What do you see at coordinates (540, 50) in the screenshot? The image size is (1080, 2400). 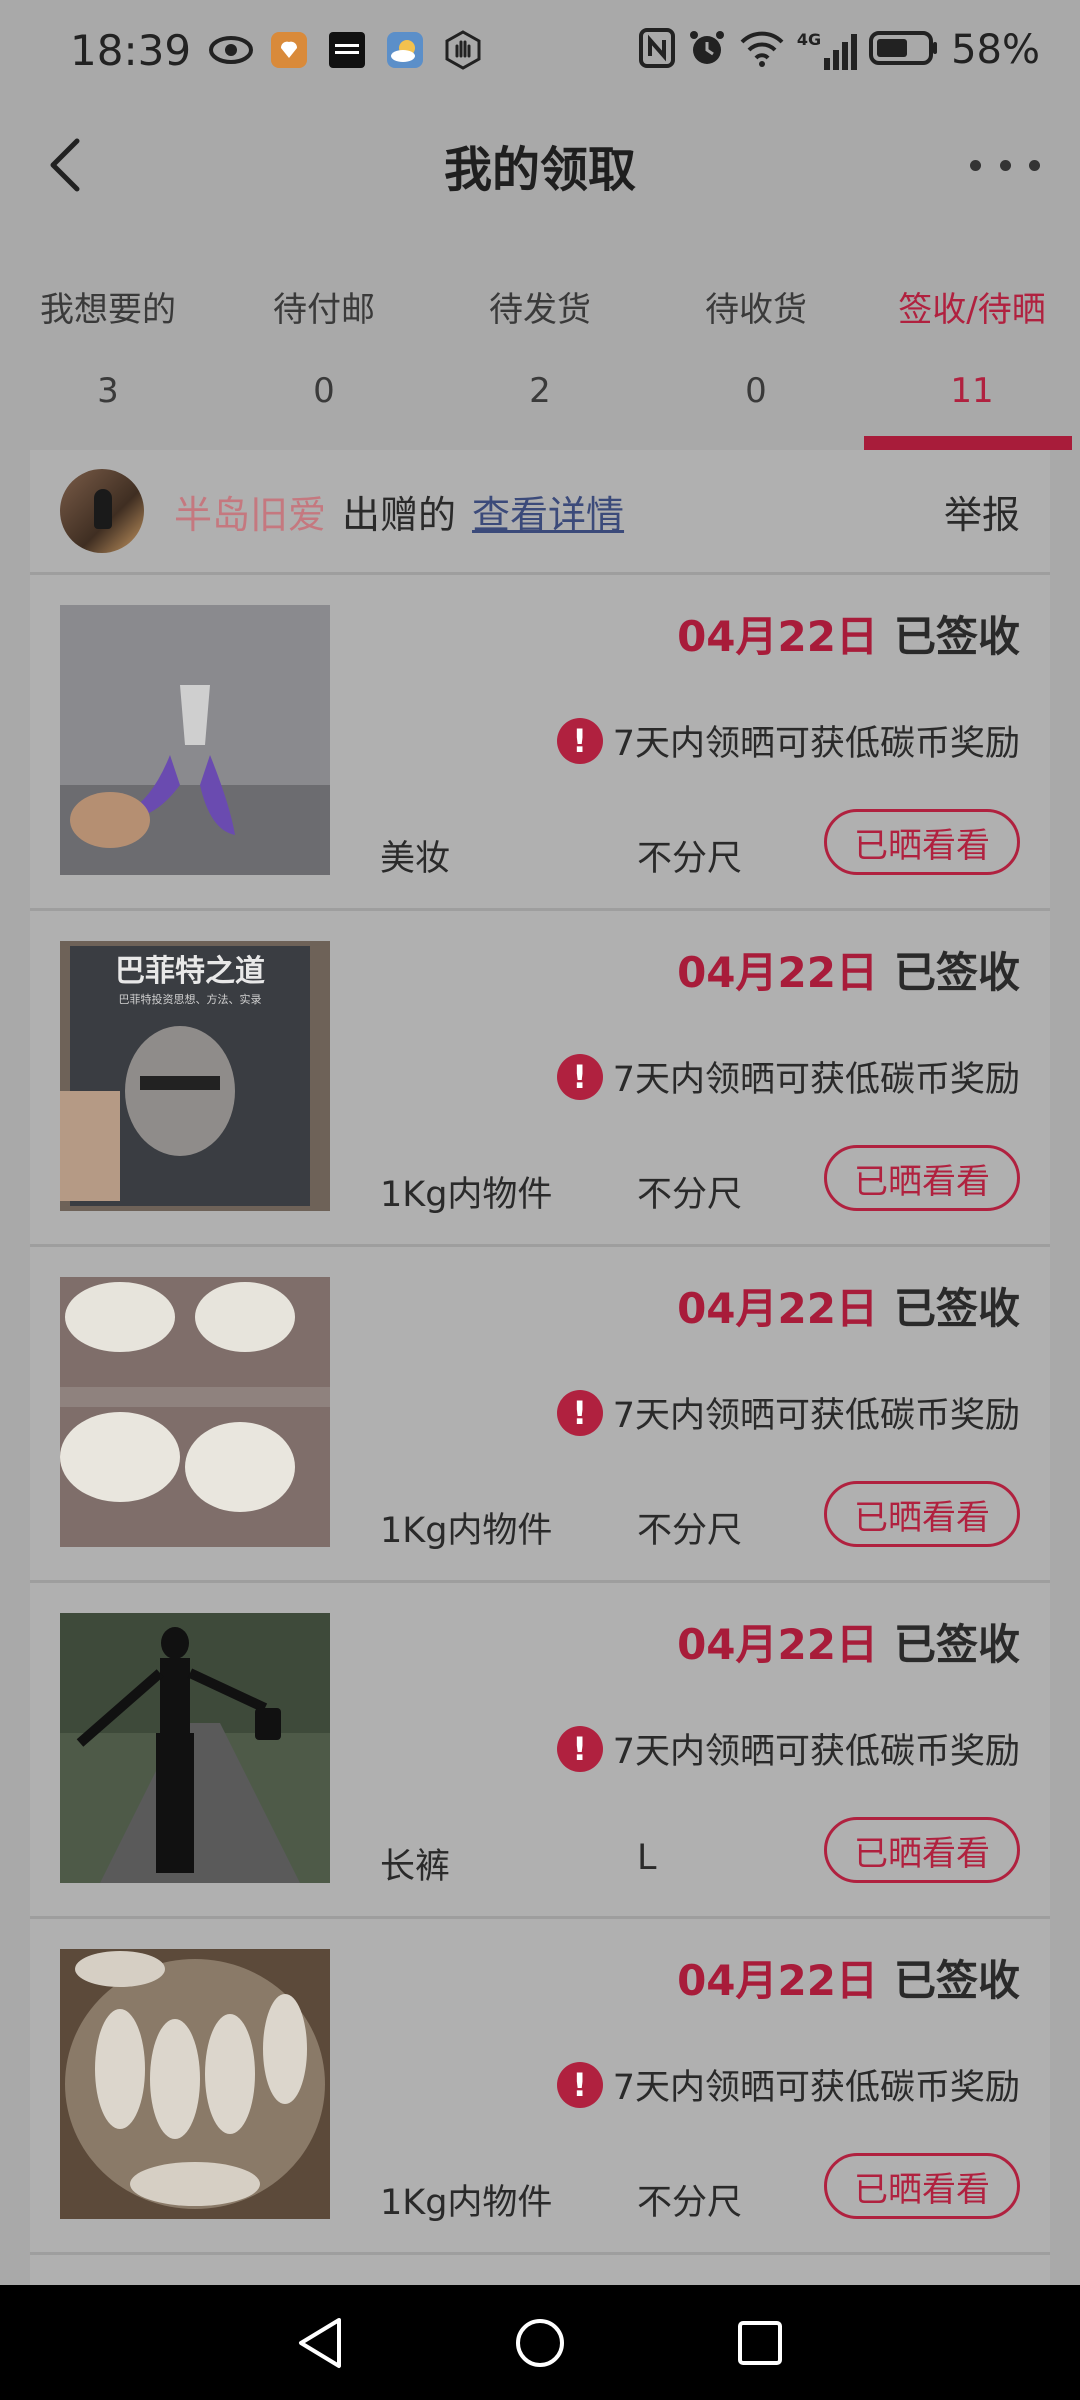 I see `status-bar: 18:39 4G 58%` at bounding box center [540, 50].